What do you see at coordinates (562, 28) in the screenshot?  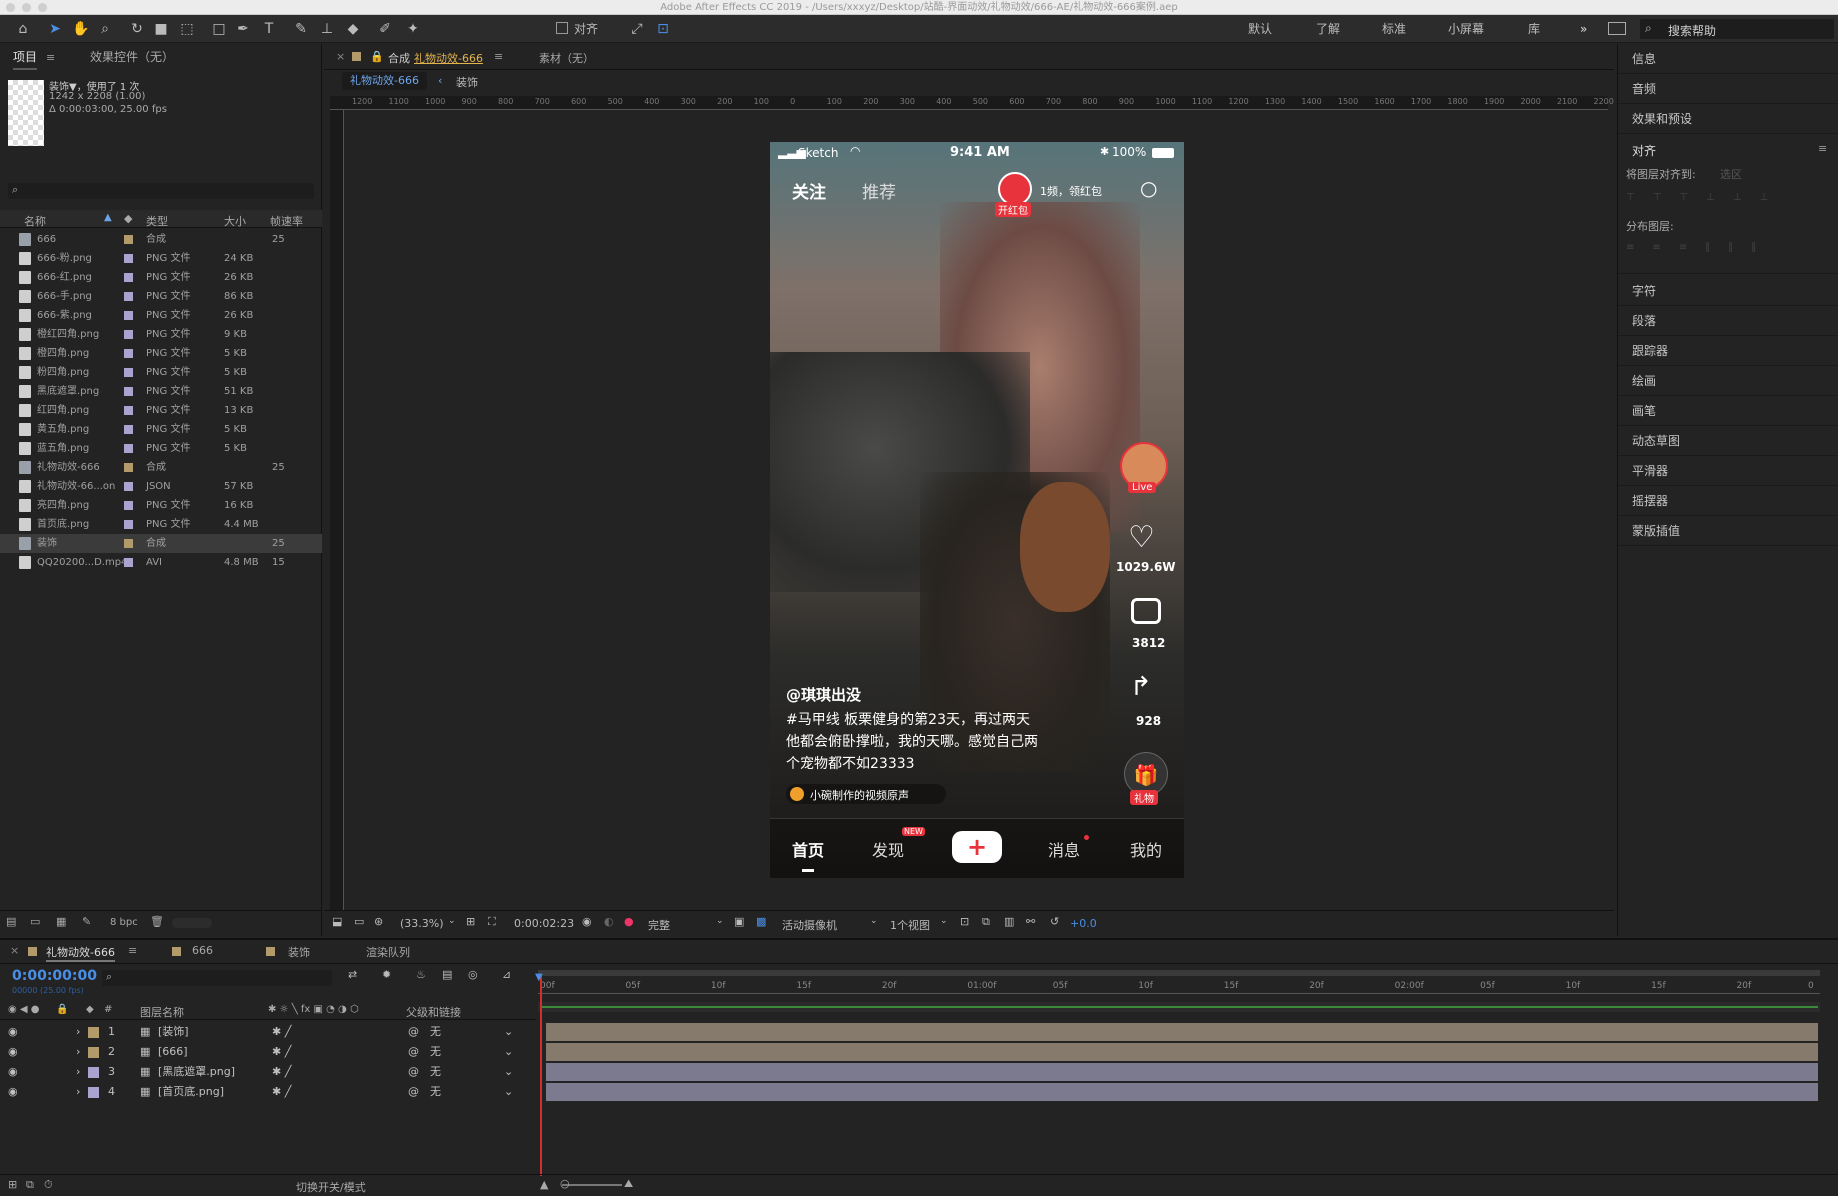 I see `align-checkbox` at bounding box center [562, 28].